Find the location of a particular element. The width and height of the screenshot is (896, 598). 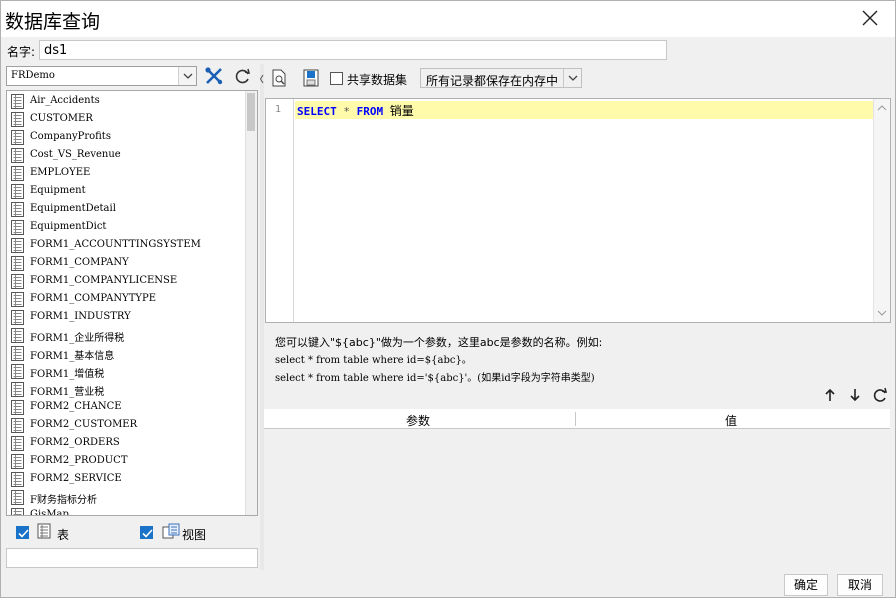

table-list-scrollbar is located at coordinates (251, 303).